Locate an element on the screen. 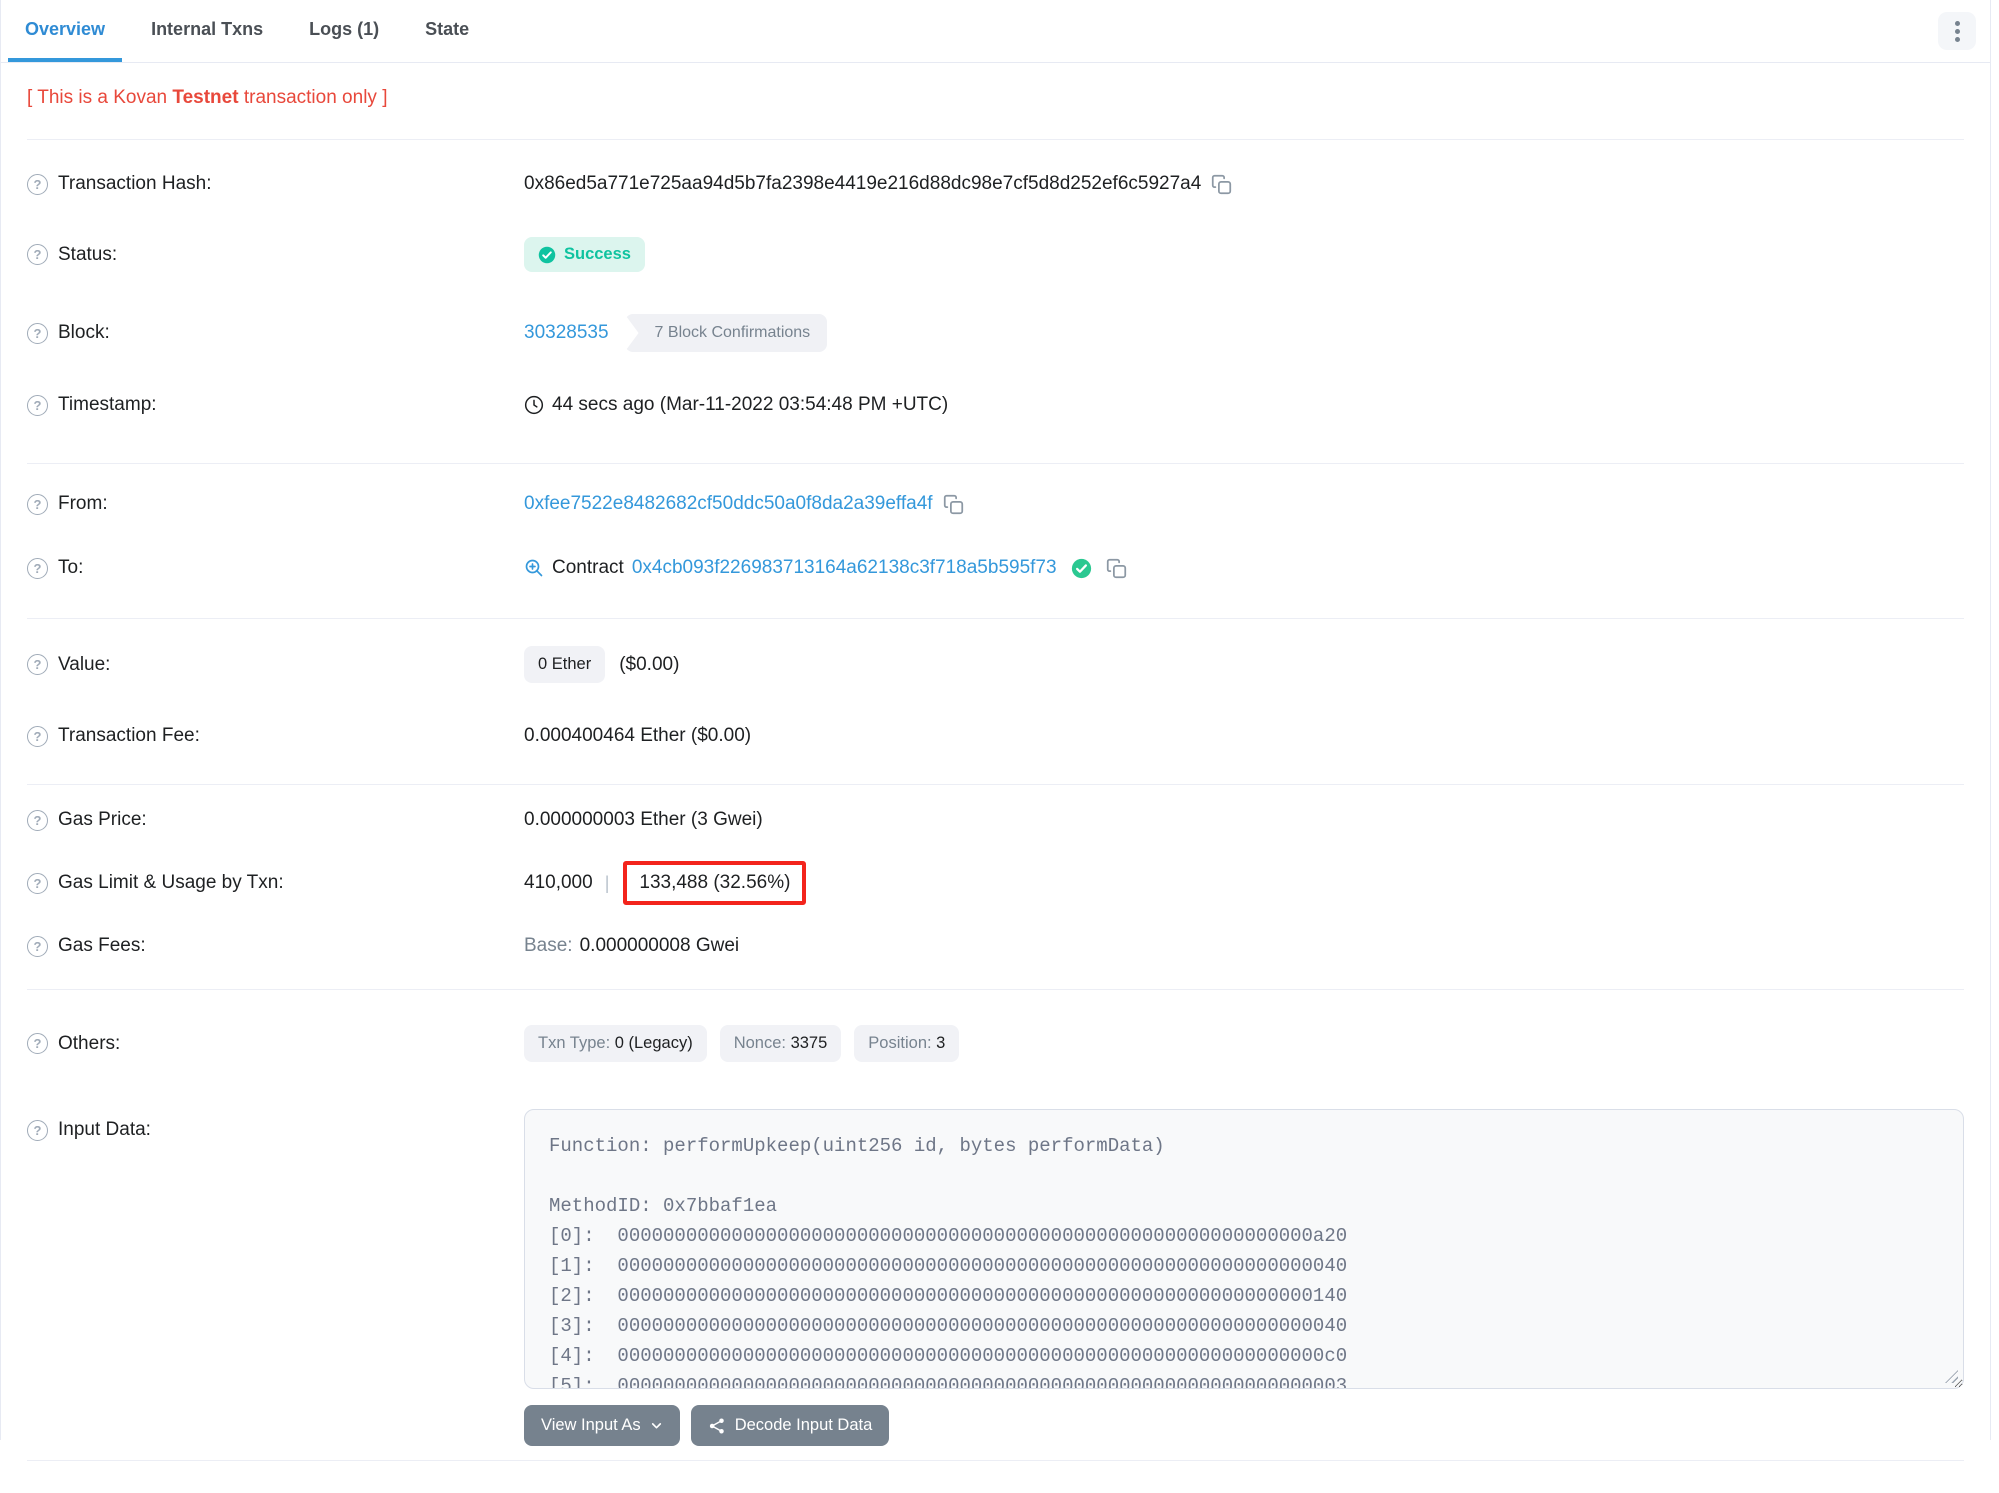  gas-limit-value: 410,000 is located at coordinates (558, 882).